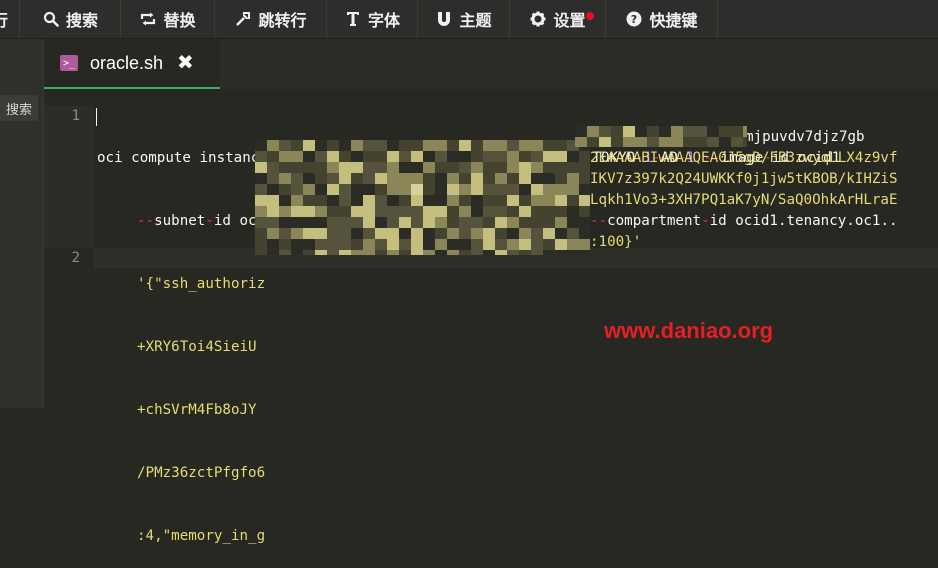 This screenshot has height=568, width=938. What do you see at coordinates (148, 19) in the screenshot?
I see `replace-icon` at bounding box center [148, 19].